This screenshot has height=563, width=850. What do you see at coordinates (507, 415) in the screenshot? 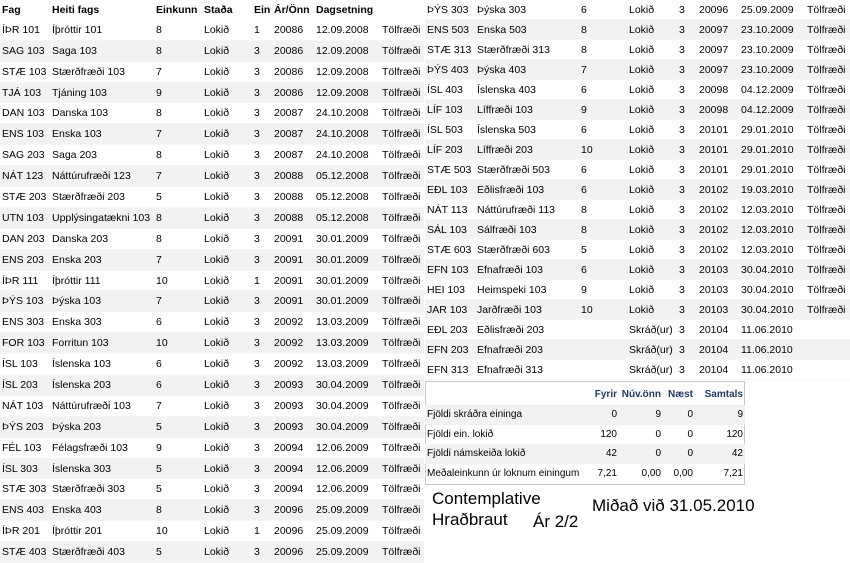
I see `summary-label: Fjöldi skráðra eininga` at bounding box center [507, 415].